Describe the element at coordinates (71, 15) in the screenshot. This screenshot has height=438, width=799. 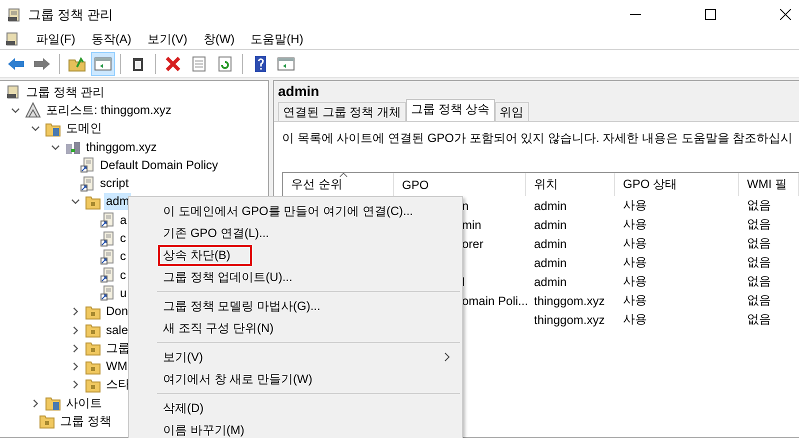
I see `window-title: 그룹 정책 관리` at that location.